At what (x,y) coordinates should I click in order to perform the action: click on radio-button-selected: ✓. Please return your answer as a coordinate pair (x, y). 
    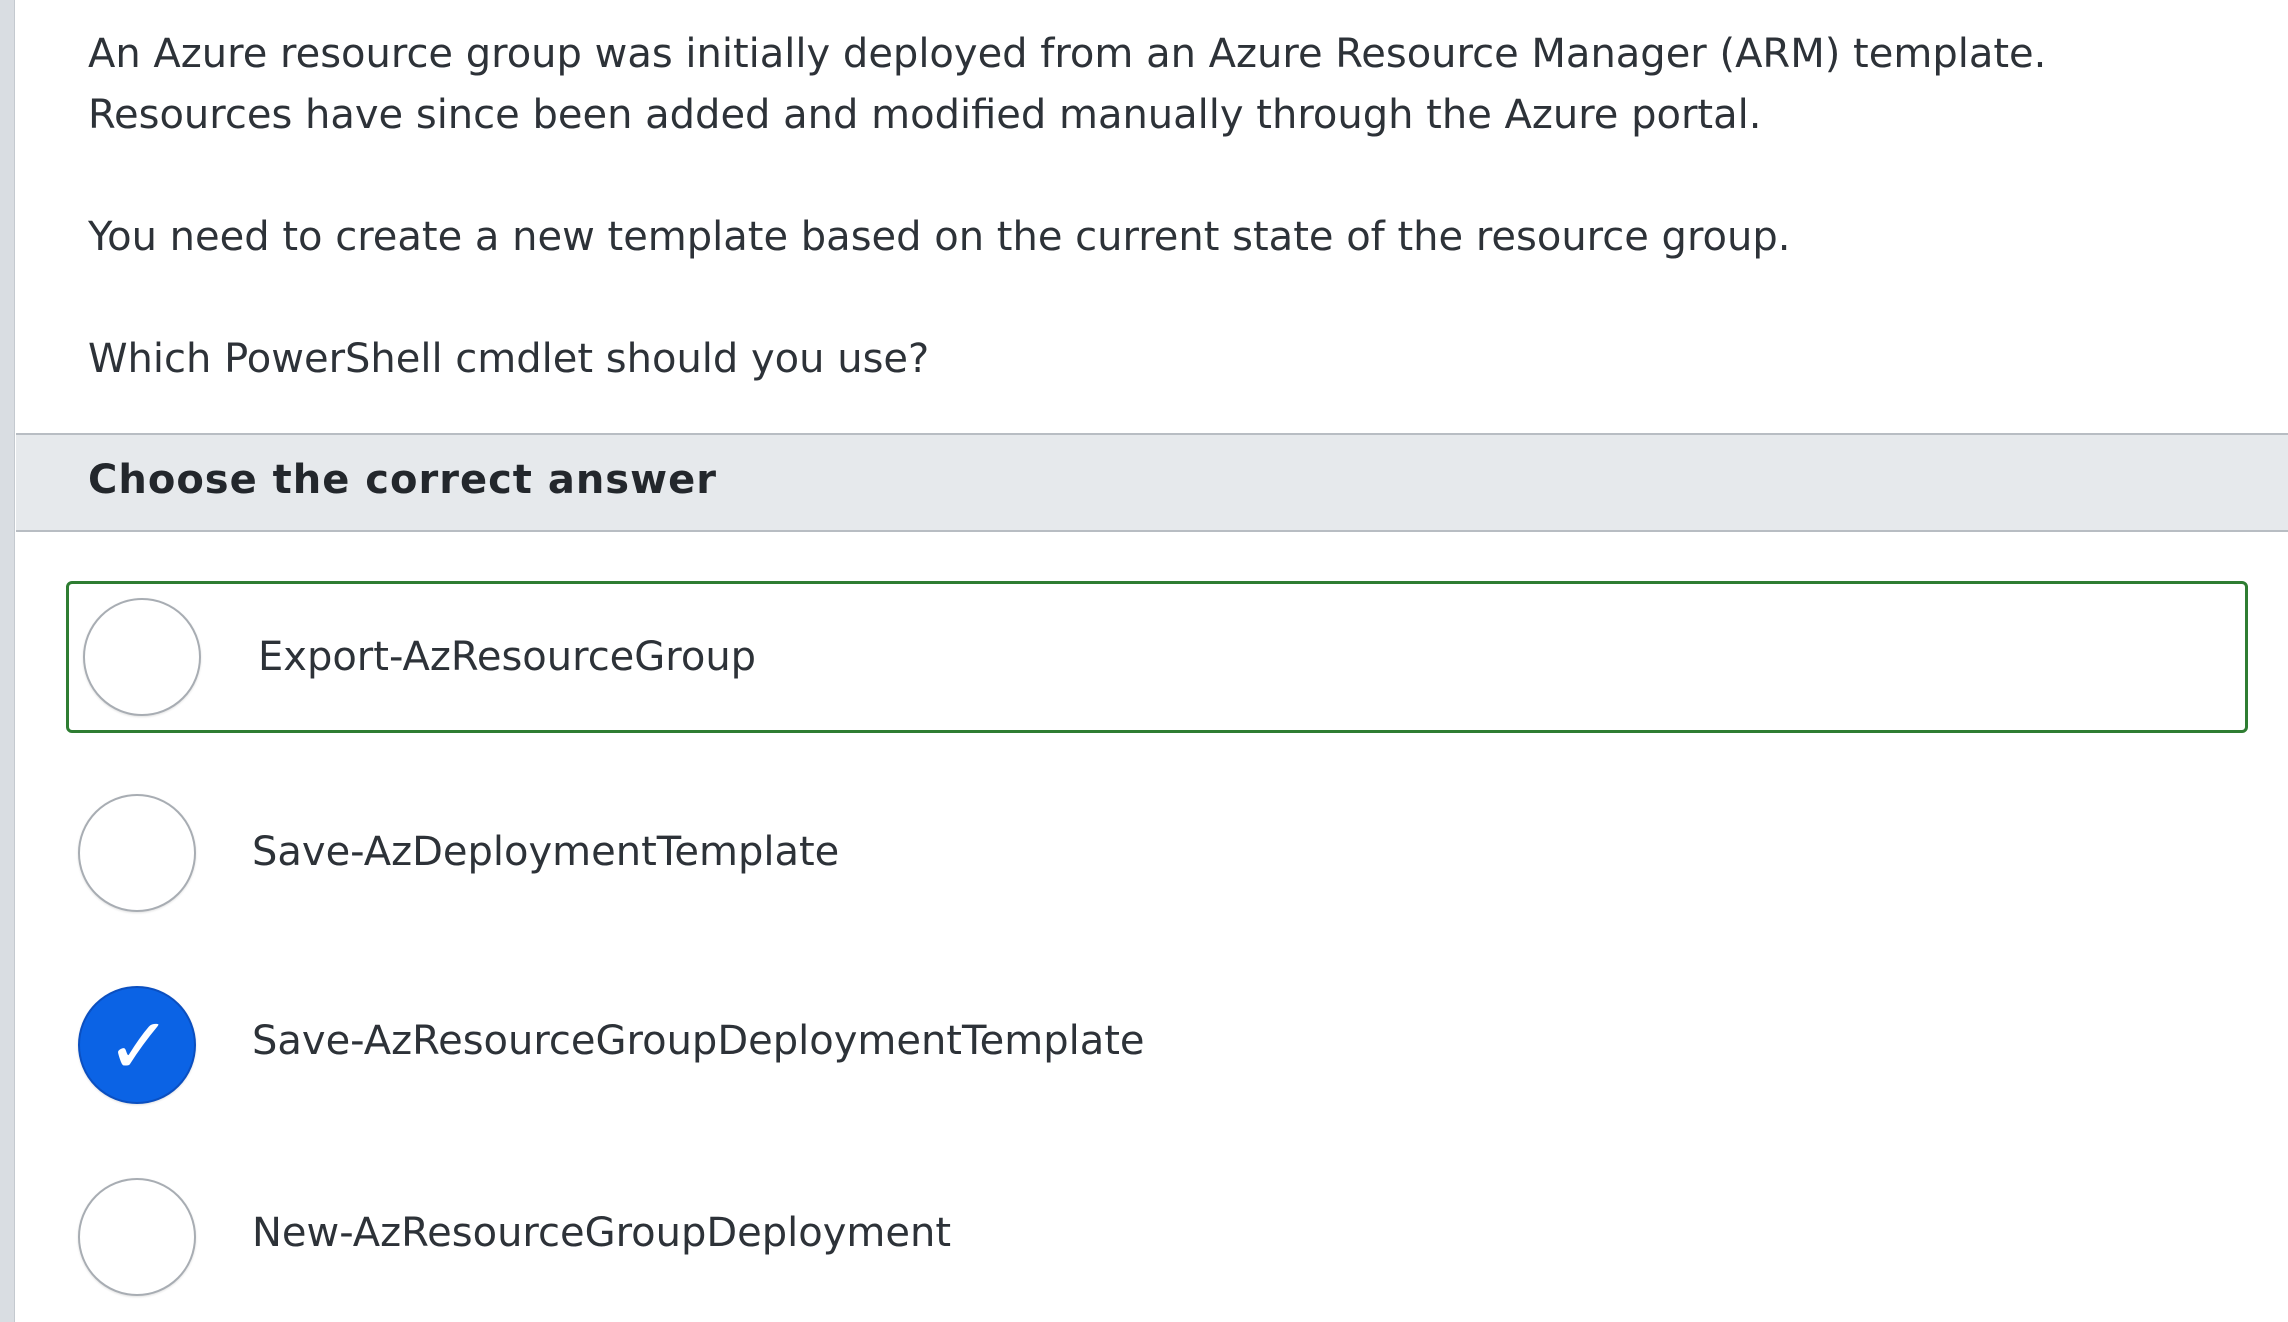
    Looking at the image, I should click on (137, 1045).